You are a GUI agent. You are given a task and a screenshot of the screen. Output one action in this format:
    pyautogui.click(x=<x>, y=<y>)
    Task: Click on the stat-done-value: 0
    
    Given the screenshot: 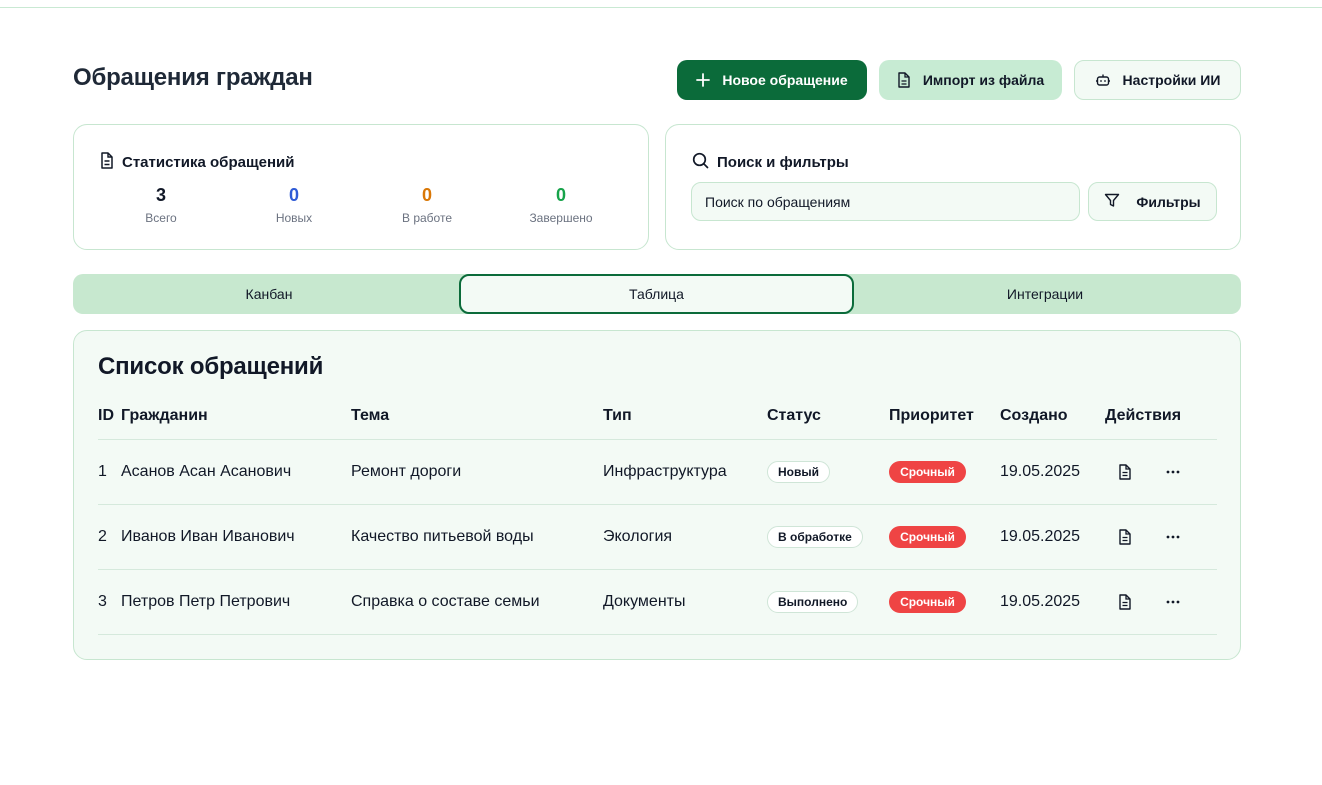 What is the action you would take?
    pyautogui.click(x=560, y=195)
    